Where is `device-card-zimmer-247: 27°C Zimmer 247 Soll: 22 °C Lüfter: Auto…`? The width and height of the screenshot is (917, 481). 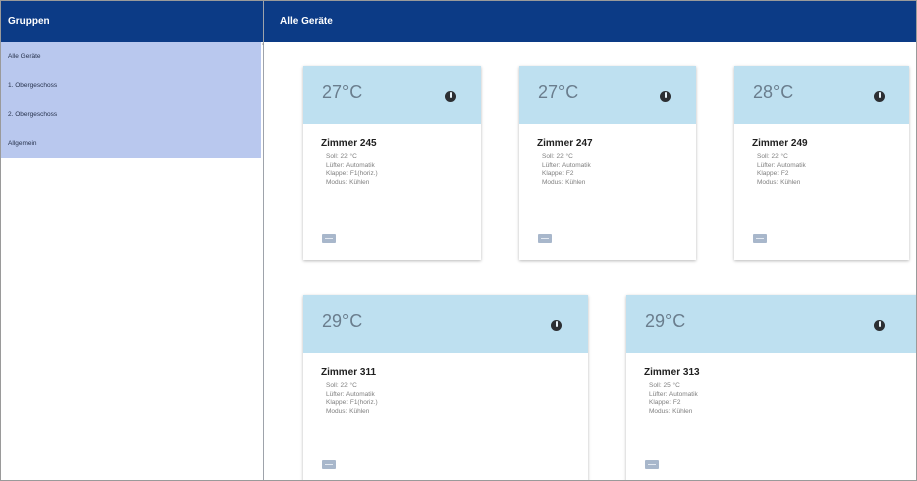 device-card-zimmer-247: 27°C Zimmer 247 Soll: 22 °C Lüfter: Auto… is located at coordinates (607, 163).